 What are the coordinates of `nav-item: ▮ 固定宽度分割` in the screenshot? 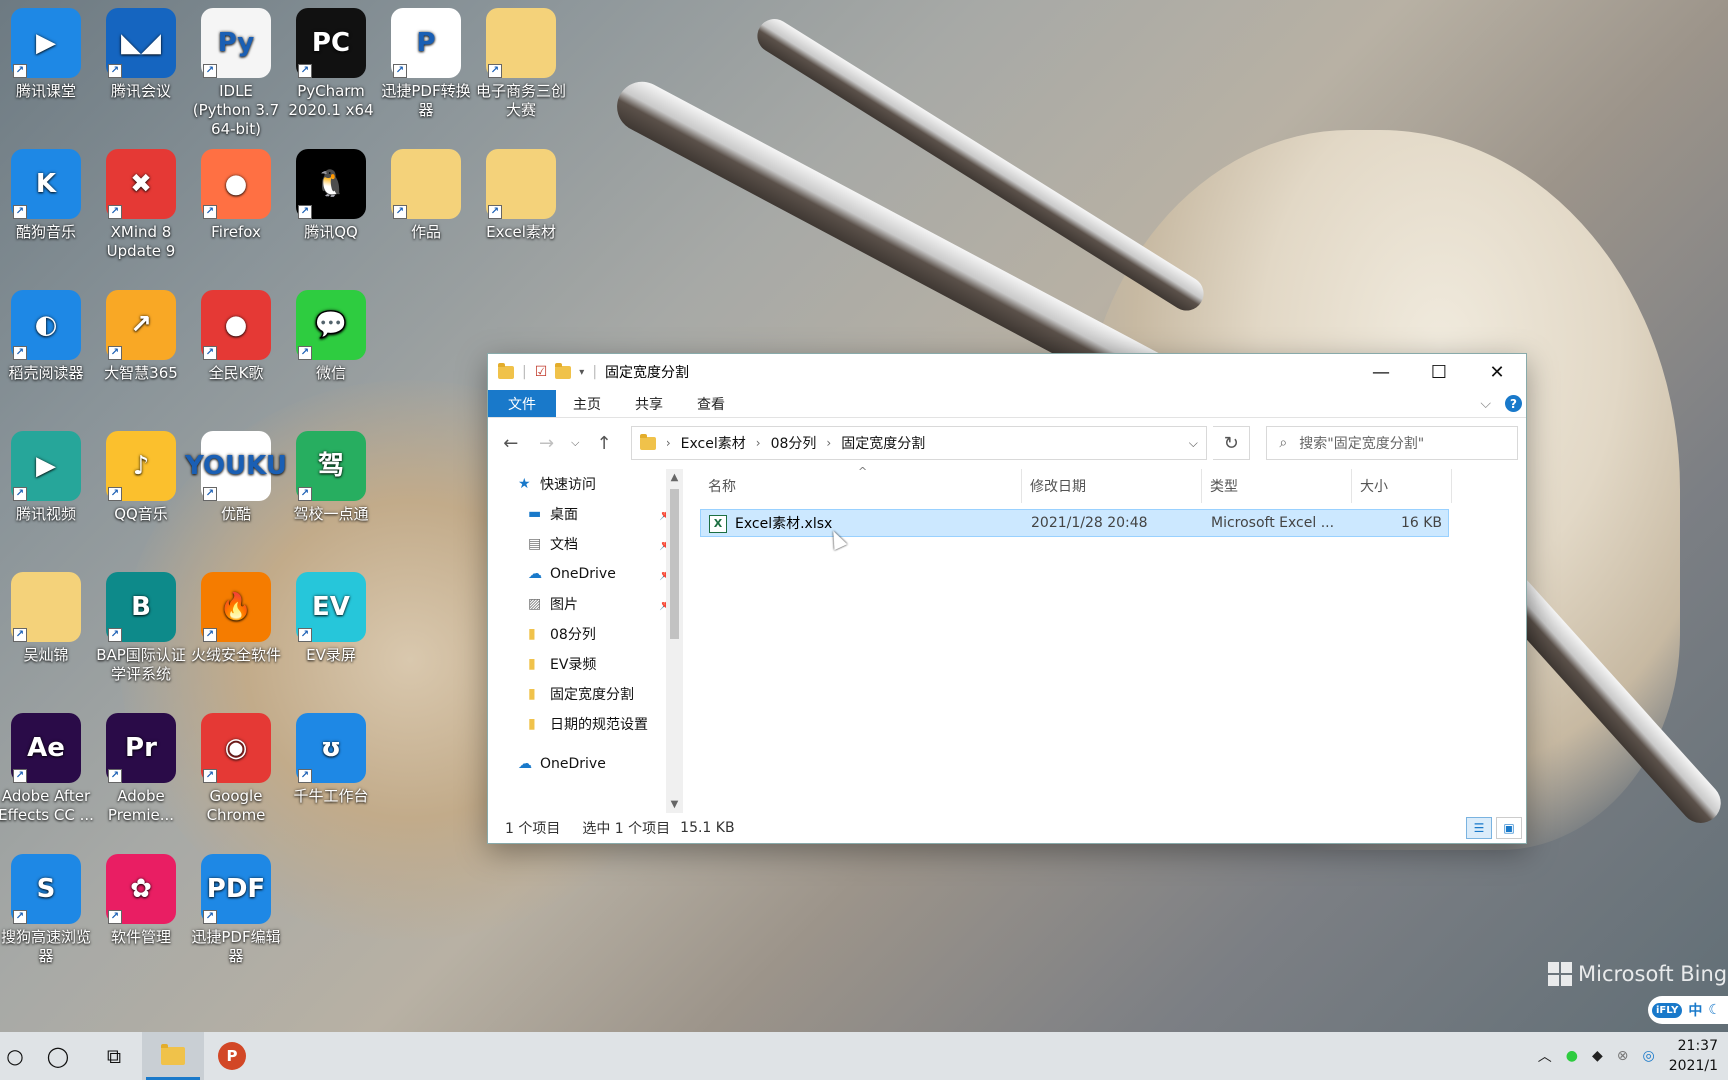 It's located at (585, 694).